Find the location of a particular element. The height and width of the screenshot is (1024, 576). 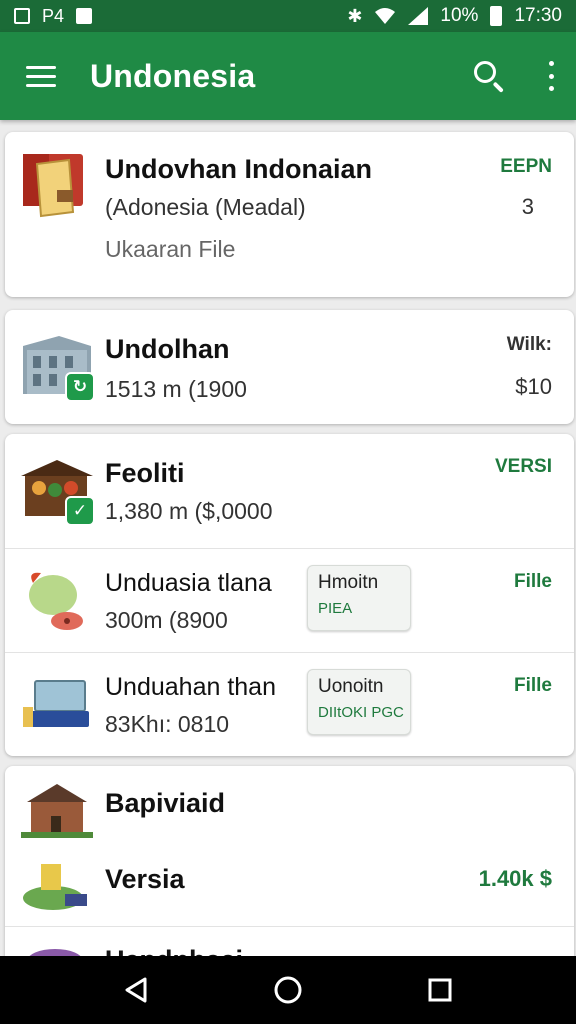

status-left-text: P4 is located at coordinates (53, 16).